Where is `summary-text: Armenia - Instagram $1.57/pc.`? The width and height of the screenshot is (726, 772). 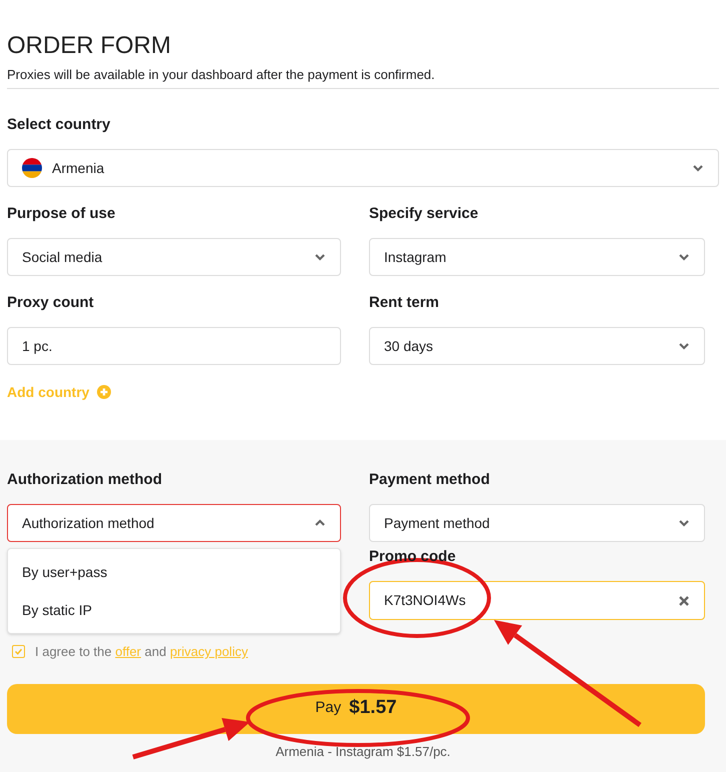
summary-text: Armenia - Instagram $1.57/pc. is located at coordinates (363, 751).